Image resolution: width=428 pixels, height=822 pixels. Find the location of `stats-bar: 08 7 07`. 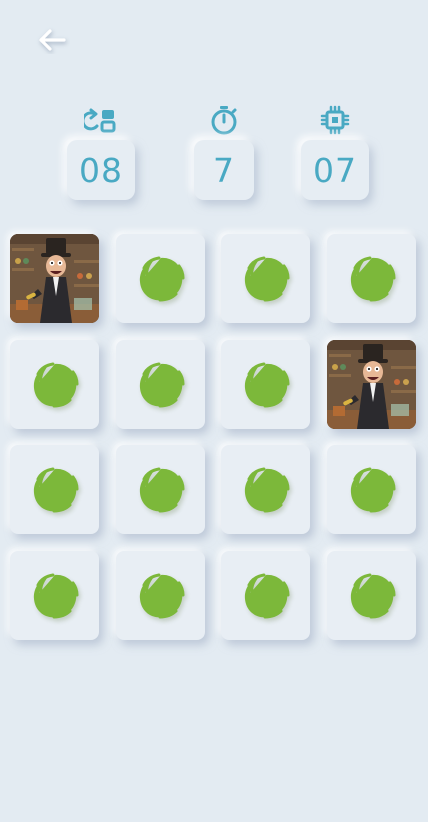

stats-bar: 08 7 07 is located at coordinates (214, 159).